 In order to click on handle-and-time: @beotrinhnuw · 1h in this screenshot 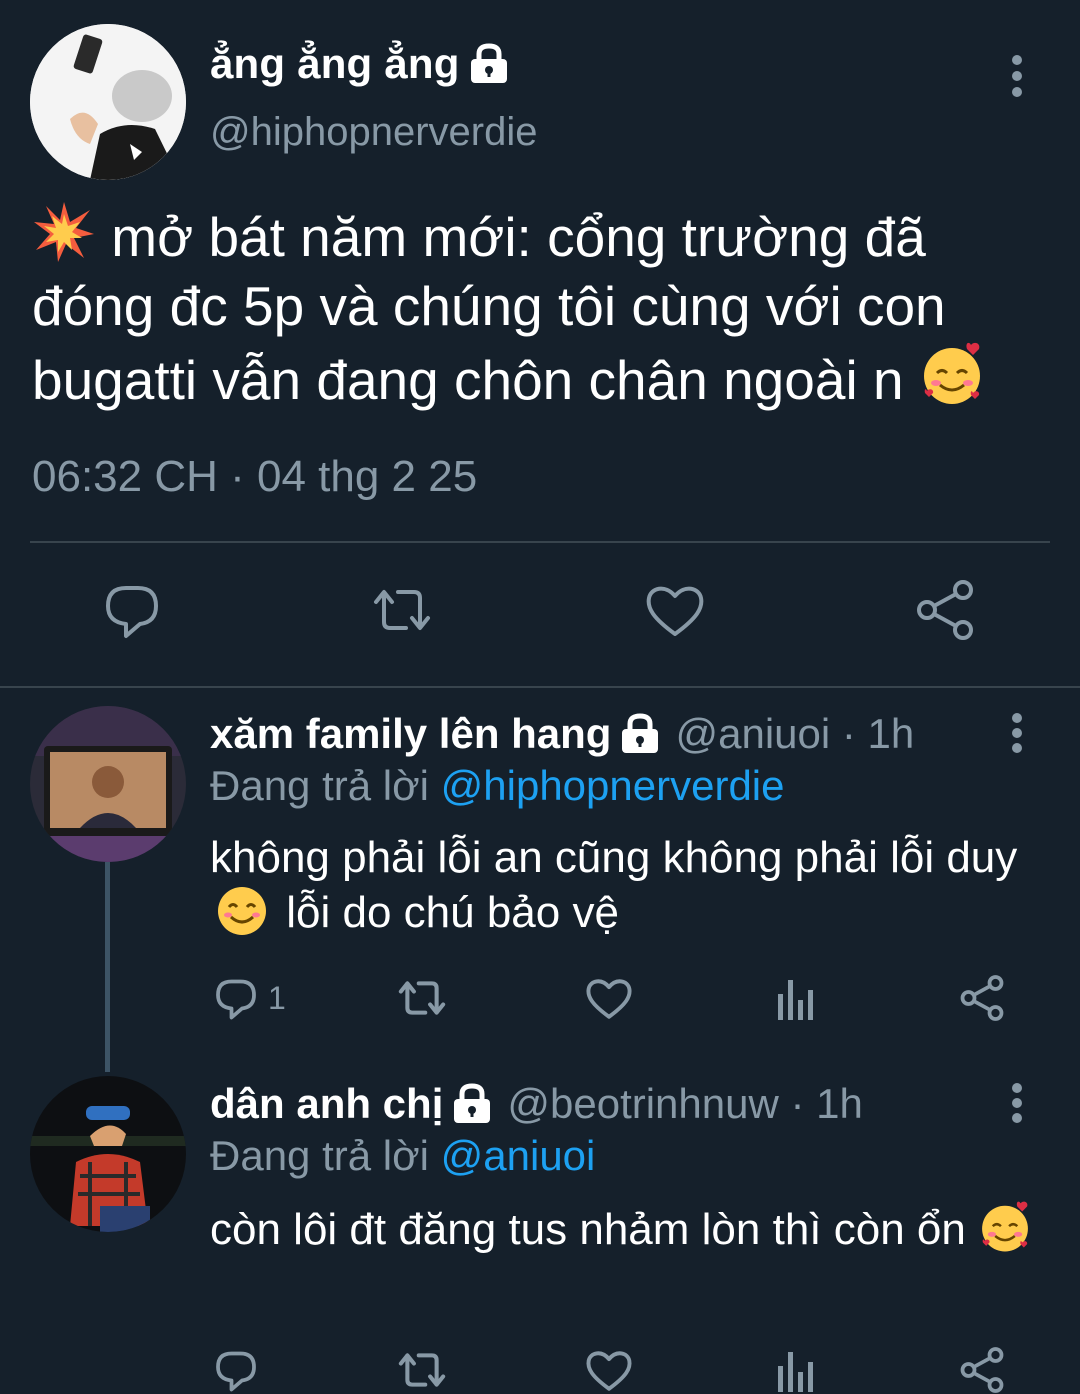, I will do `click(685, 1104)`.